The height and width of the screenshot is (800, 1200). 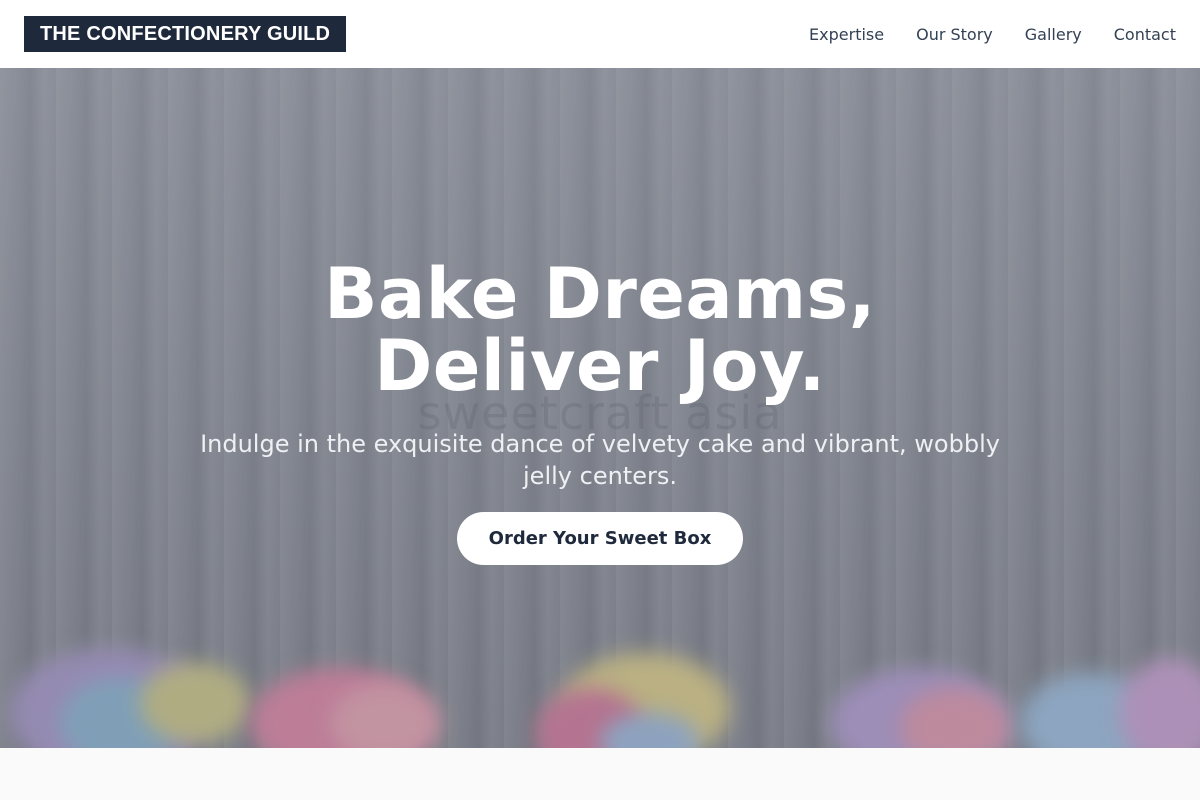 I want to click on nav-link-our-story: Our Story, so click(x=954, y=34).